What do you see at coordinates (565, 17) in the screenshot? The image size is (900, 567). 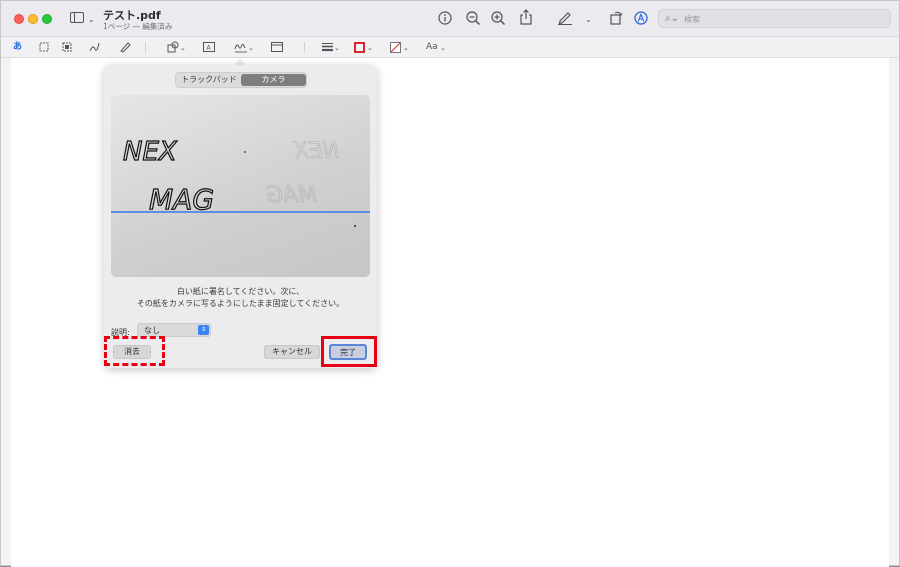 I see `markup-pen-icon` at bounding box center [565, 17].